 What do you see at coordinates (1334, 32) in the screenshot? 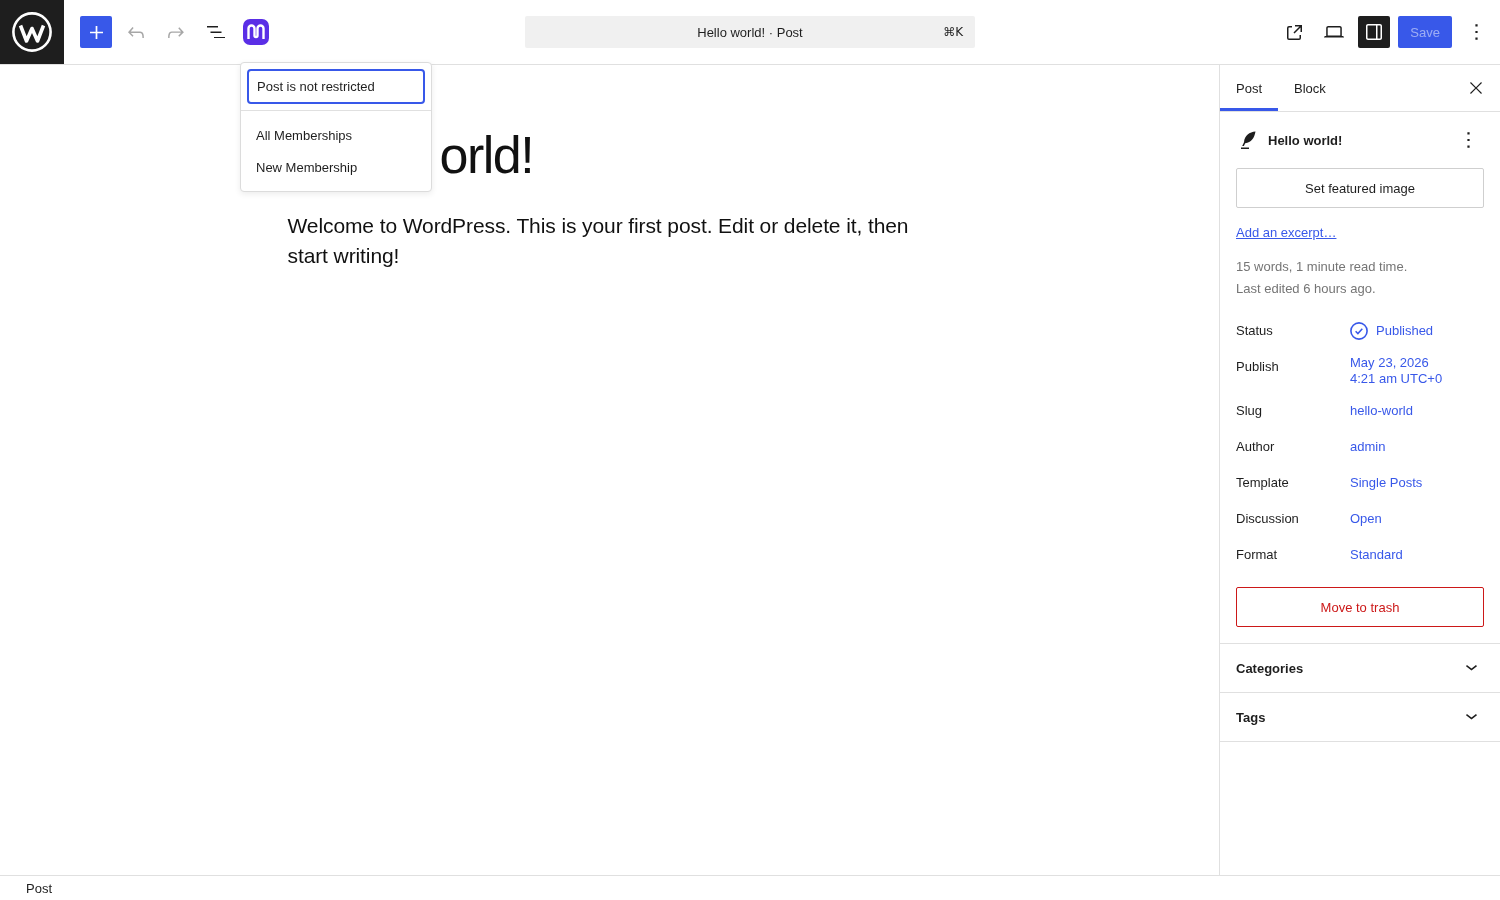
I see `laptop-icon` at bounding box center [1334, 32].